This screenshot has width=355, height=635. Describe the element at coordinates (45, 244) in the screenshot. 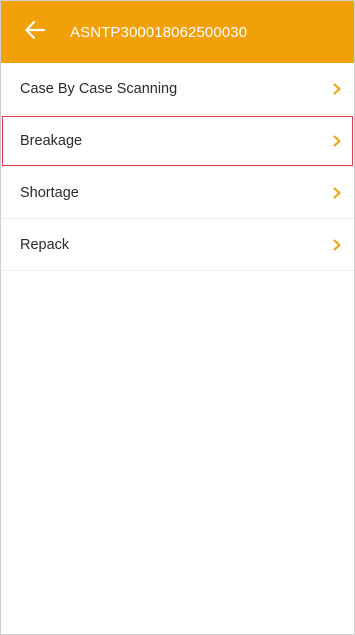

I see `menu-item-label: Repack` at that location.